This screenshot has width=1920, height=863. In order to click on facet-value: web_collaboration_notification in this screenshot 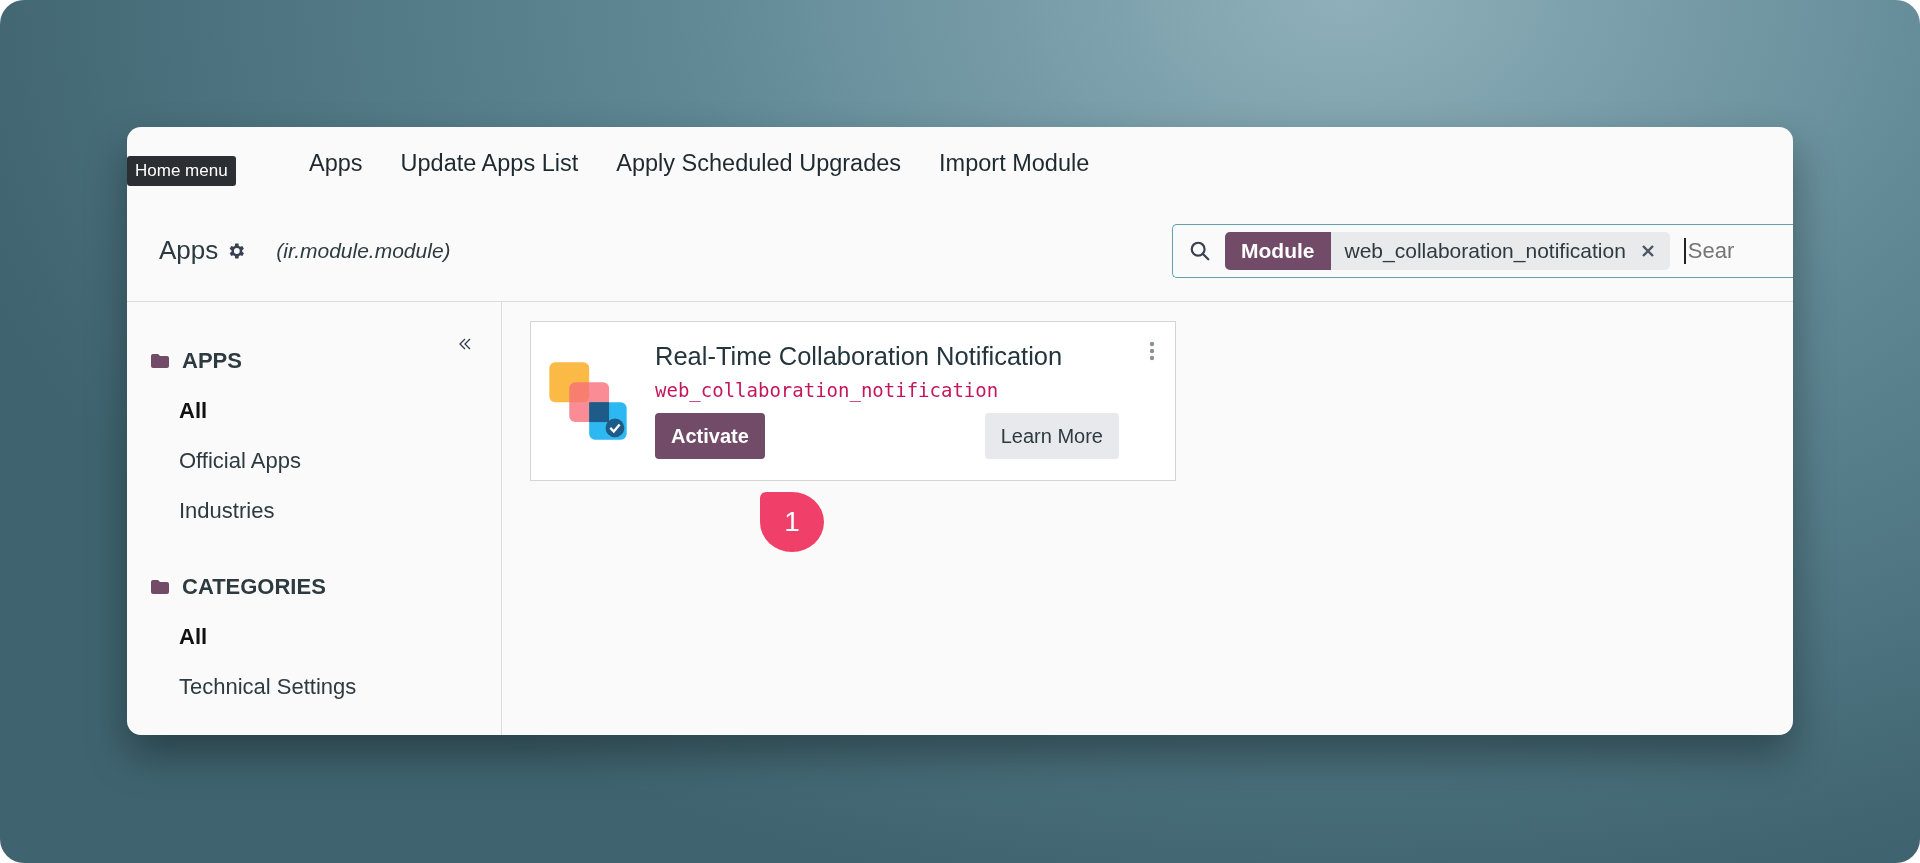, I will do `click(1485, 250)`.